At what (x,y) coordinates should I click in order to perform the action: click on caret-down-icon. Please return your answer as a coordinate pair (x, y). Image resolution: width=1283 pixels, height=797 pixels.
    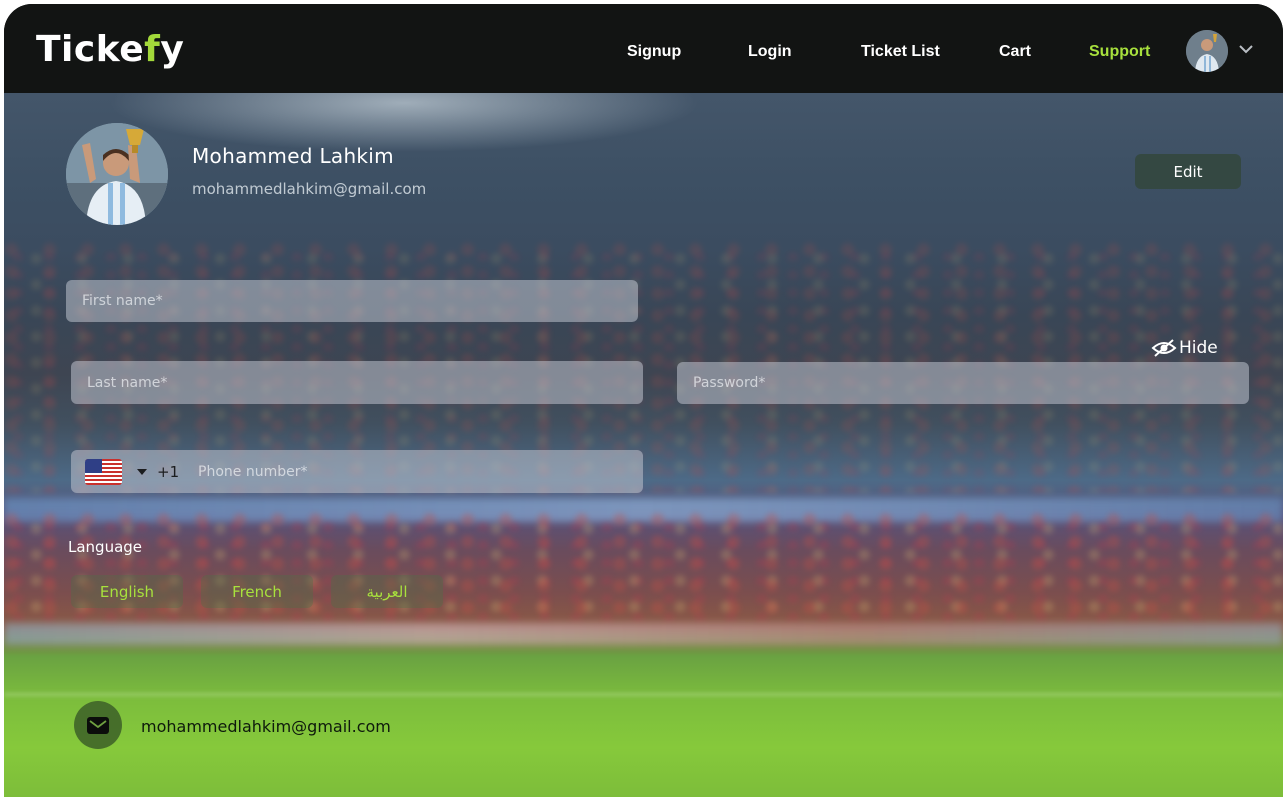
    Looking at the image, I should click on (142, 472).